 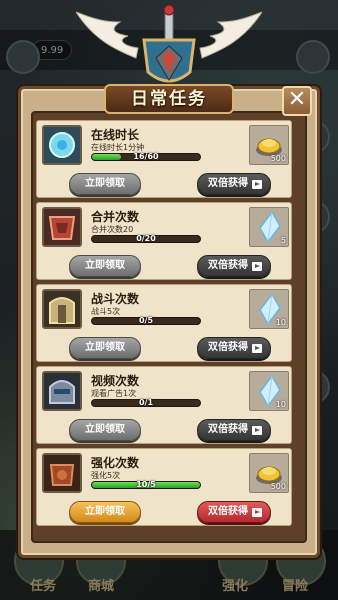 What do you see at coordinates (115, 299) in the screenshot?
I see `task-name: 战斗次数` at bounding box center [115, 299].